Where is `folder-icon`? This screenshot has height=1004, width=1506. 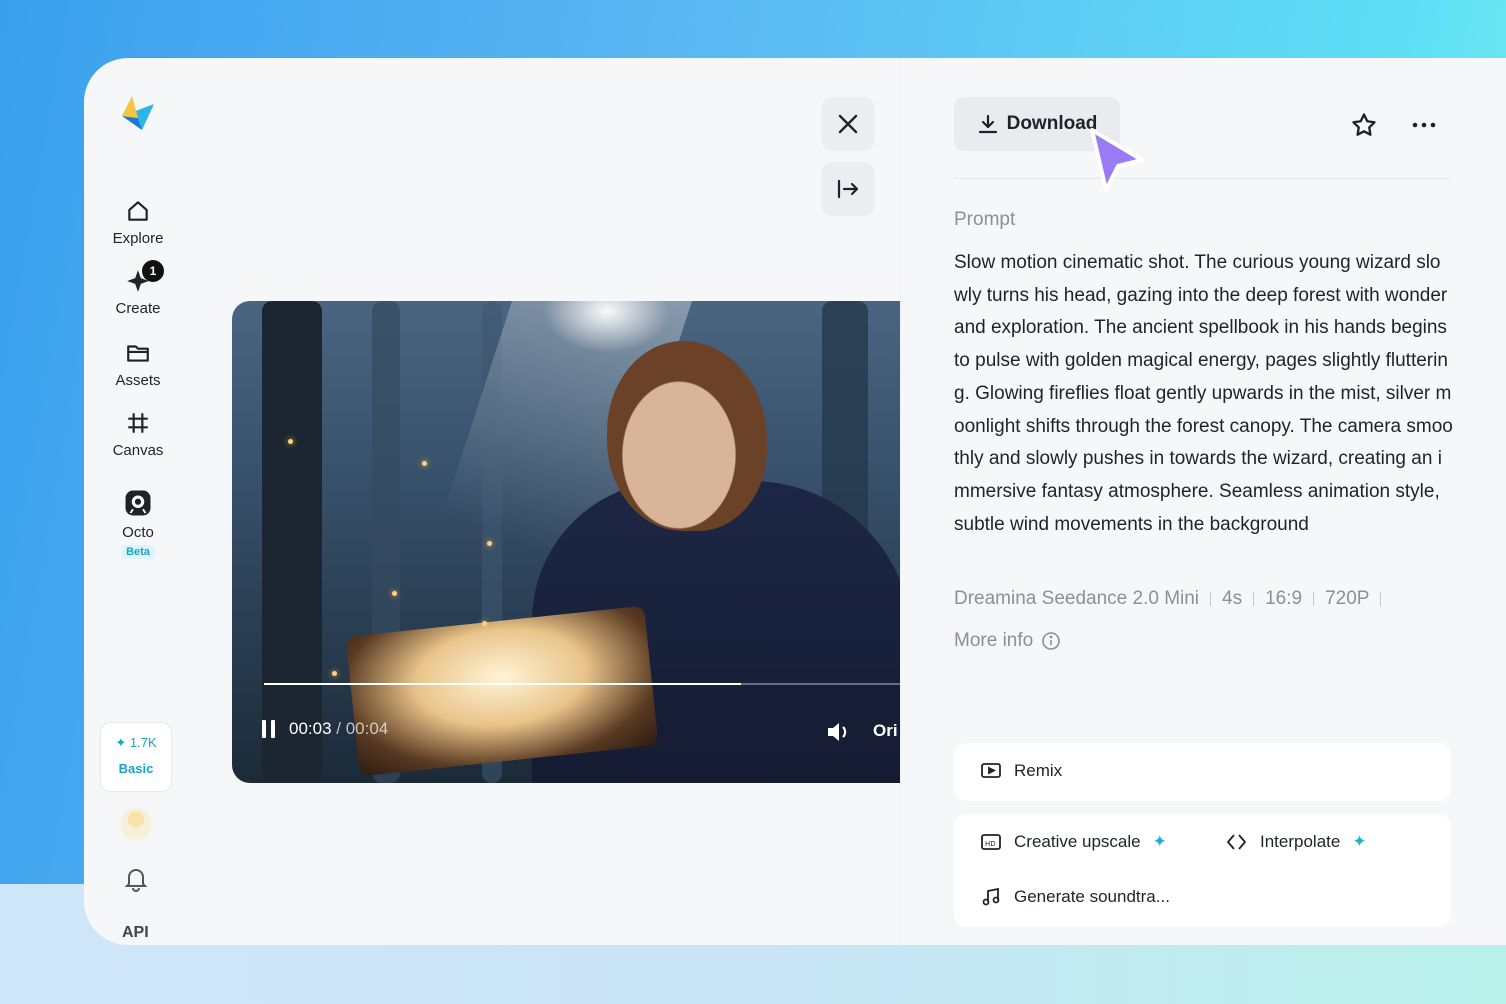 folder-icon is located at coordinates (138, 353).